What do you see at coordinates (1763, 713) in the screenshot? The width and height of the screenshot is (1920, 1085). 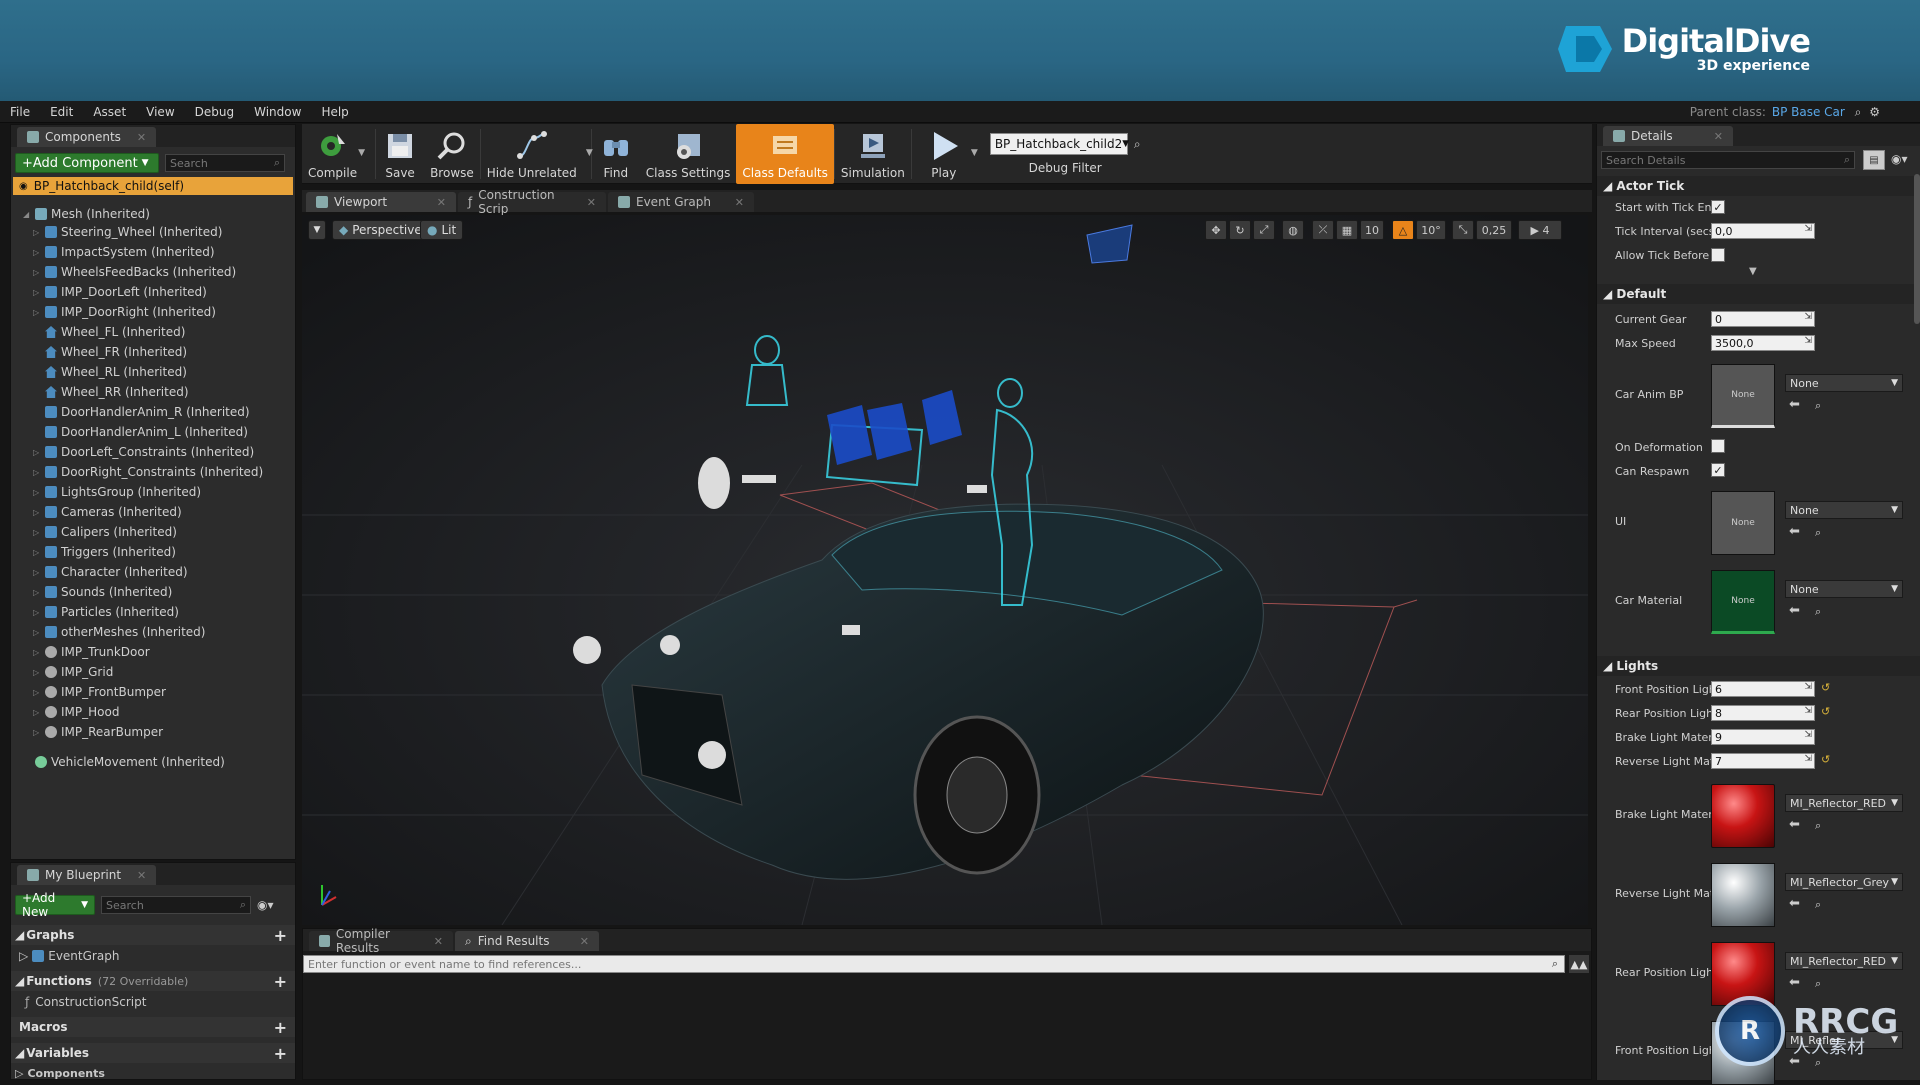 I see `rear-position-field: 8` at bounding box center [1763, 713].